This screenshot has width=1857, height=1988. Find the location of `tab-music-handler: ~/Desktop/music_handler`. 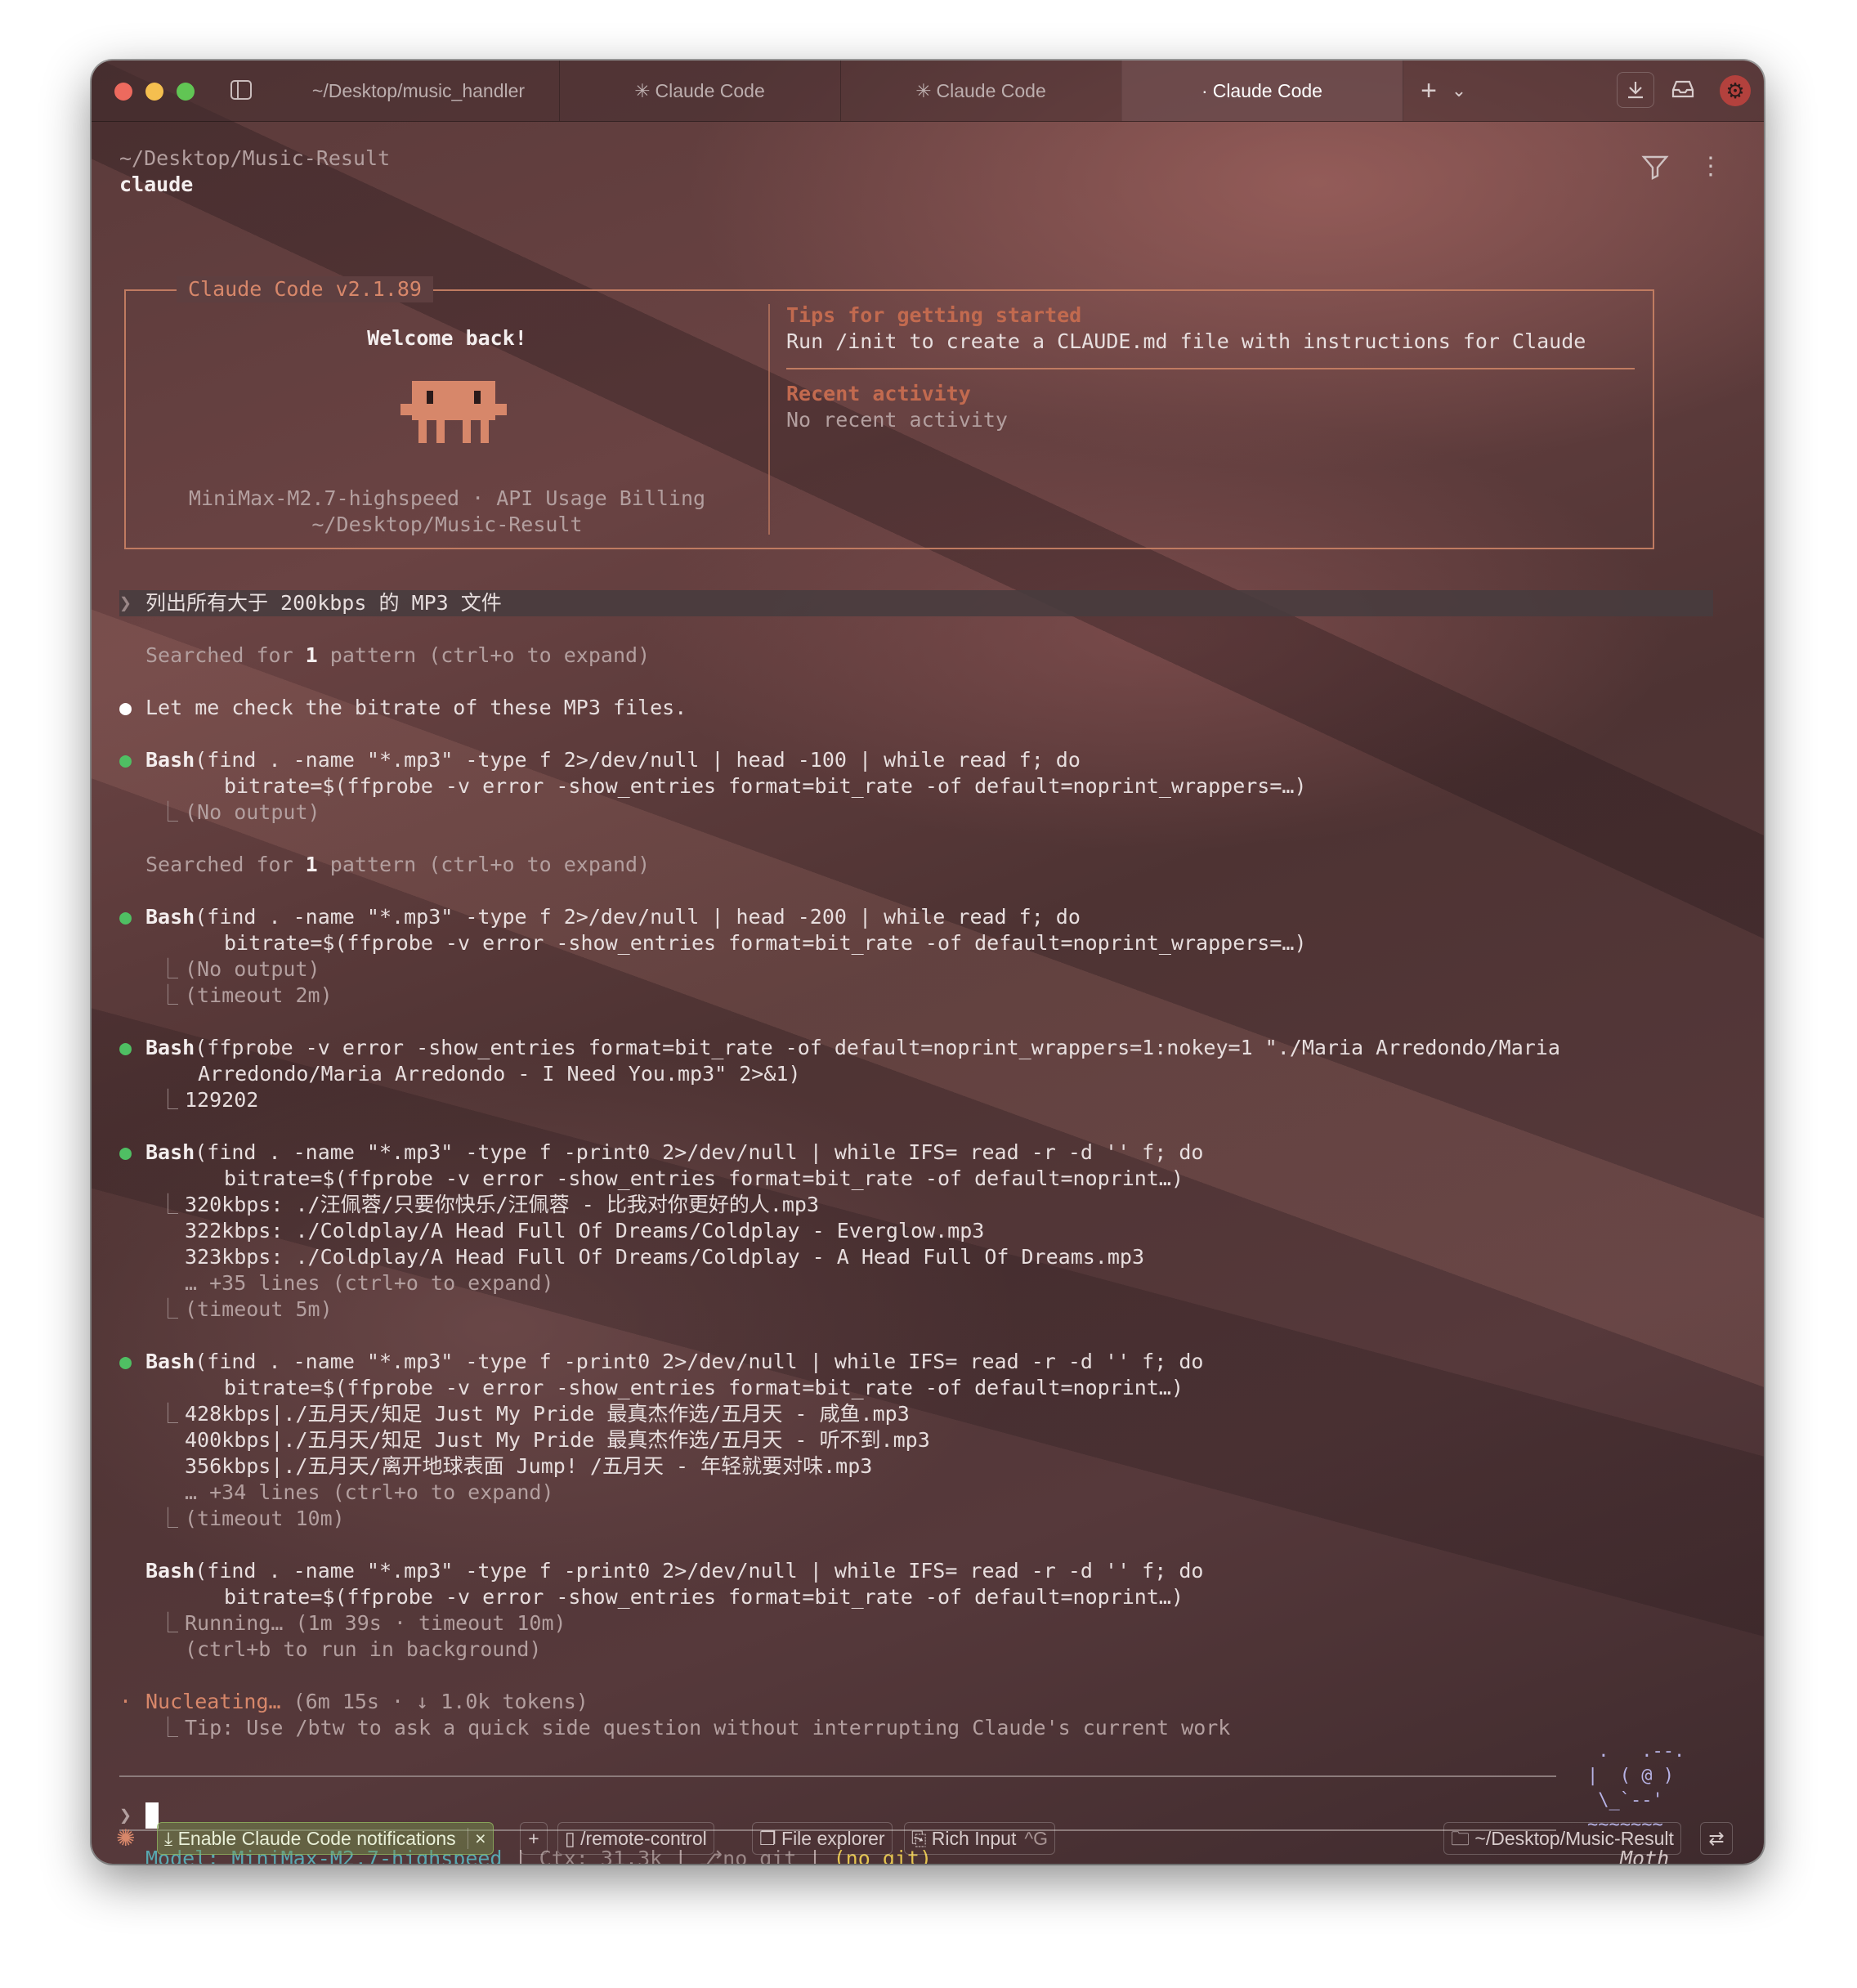

tab-music-handler: ~/Desktop/music_handler is located at coordinates (419, 91).